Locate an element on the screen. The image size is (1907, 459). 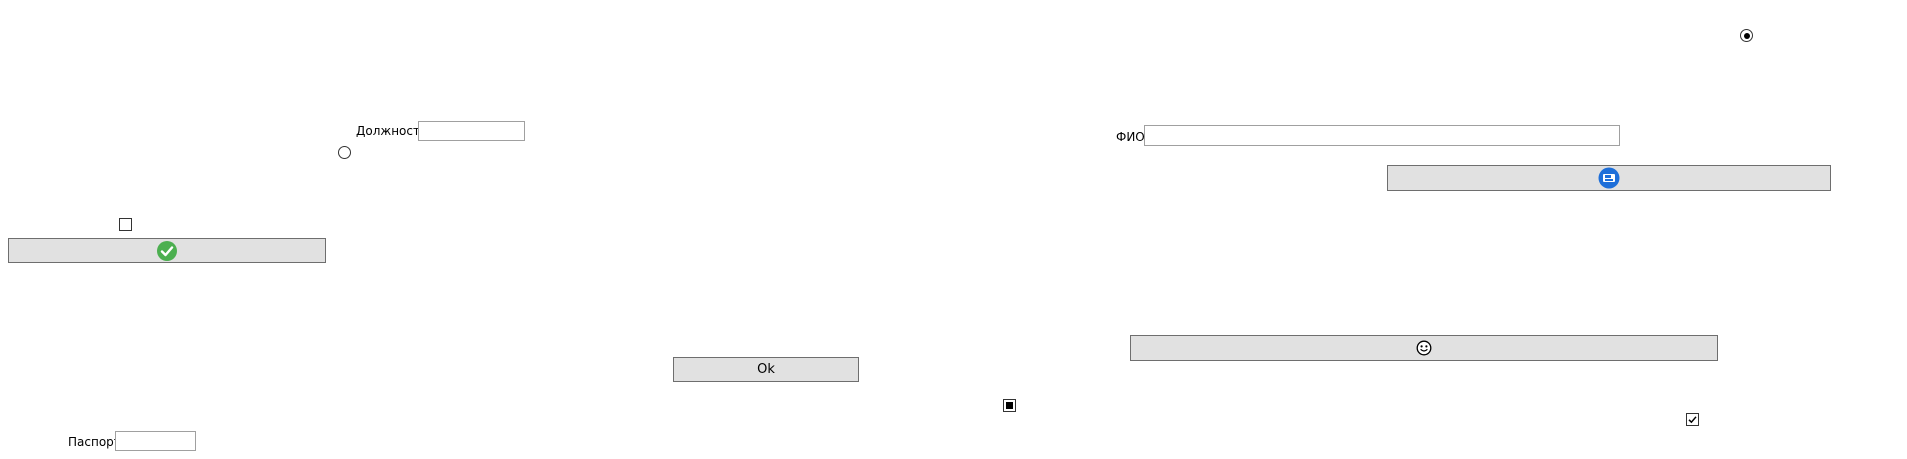
fio-field is located at coordinates (1382, 135).